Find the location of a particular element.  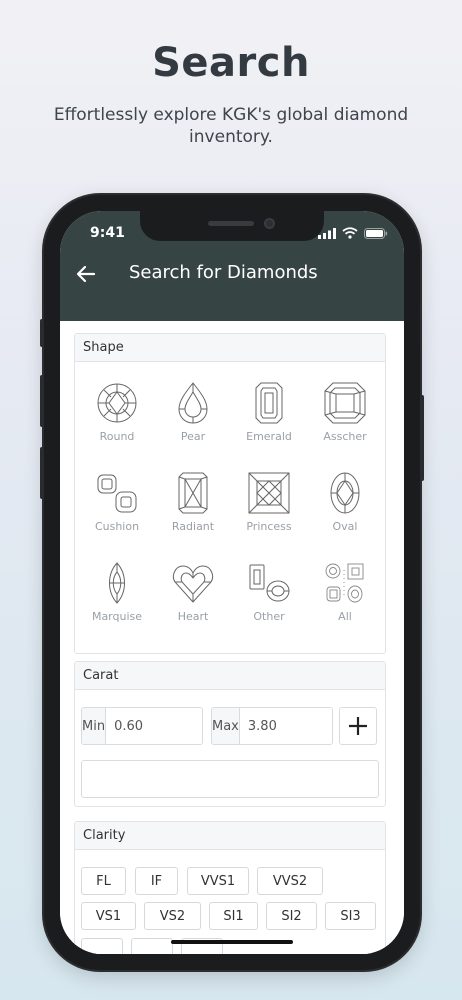

page-title: Search for Diamonds is located at coordinates (223, 272).